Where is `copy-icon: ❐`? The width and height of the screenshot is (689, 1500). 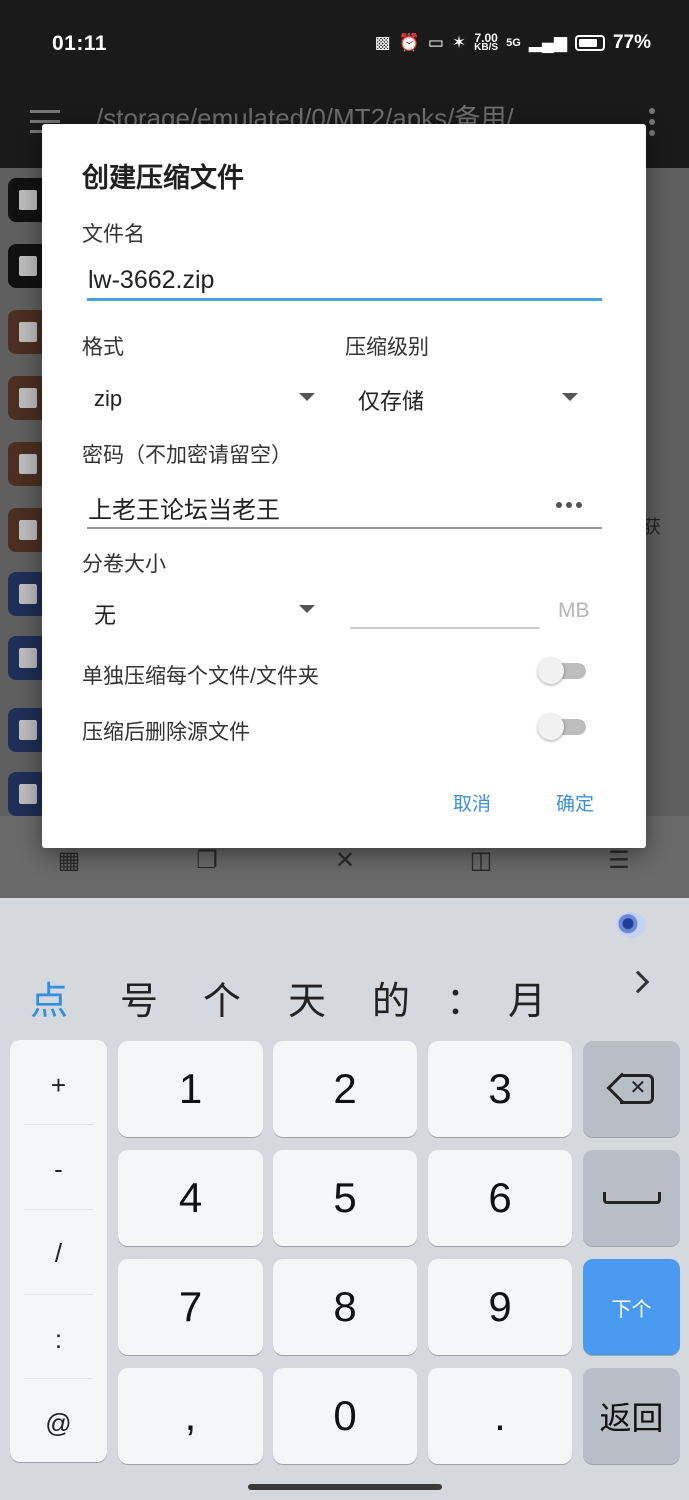 copy-icon: ❐ is located at coordinates (207, 861).